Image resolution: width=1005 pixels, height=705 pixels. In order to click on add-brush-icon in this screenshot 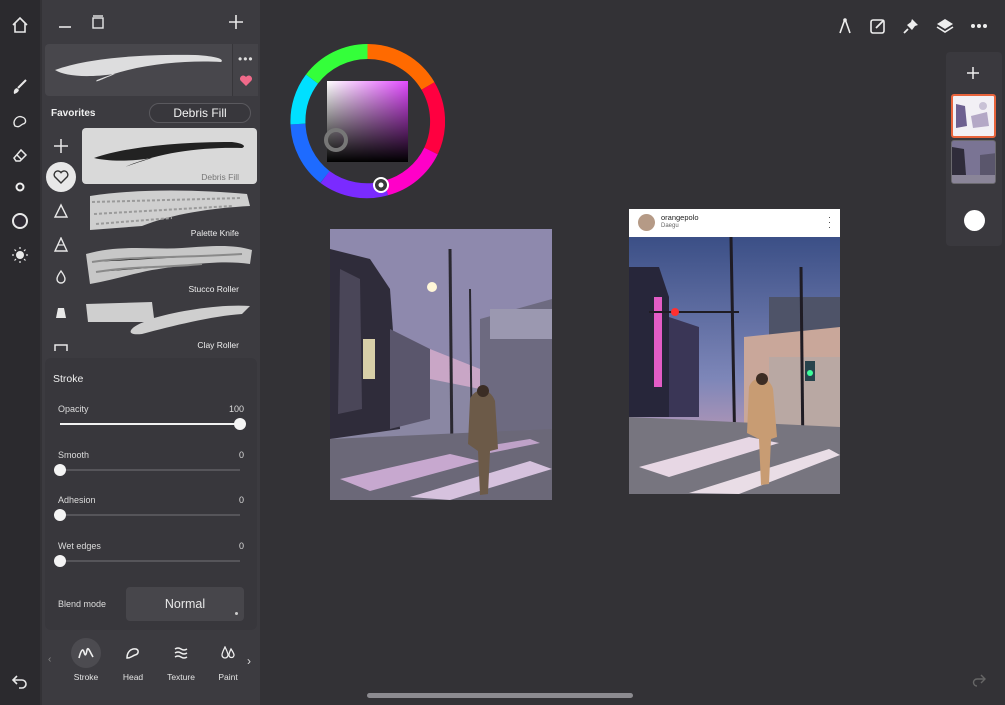, I will do `click(236, 22)`.